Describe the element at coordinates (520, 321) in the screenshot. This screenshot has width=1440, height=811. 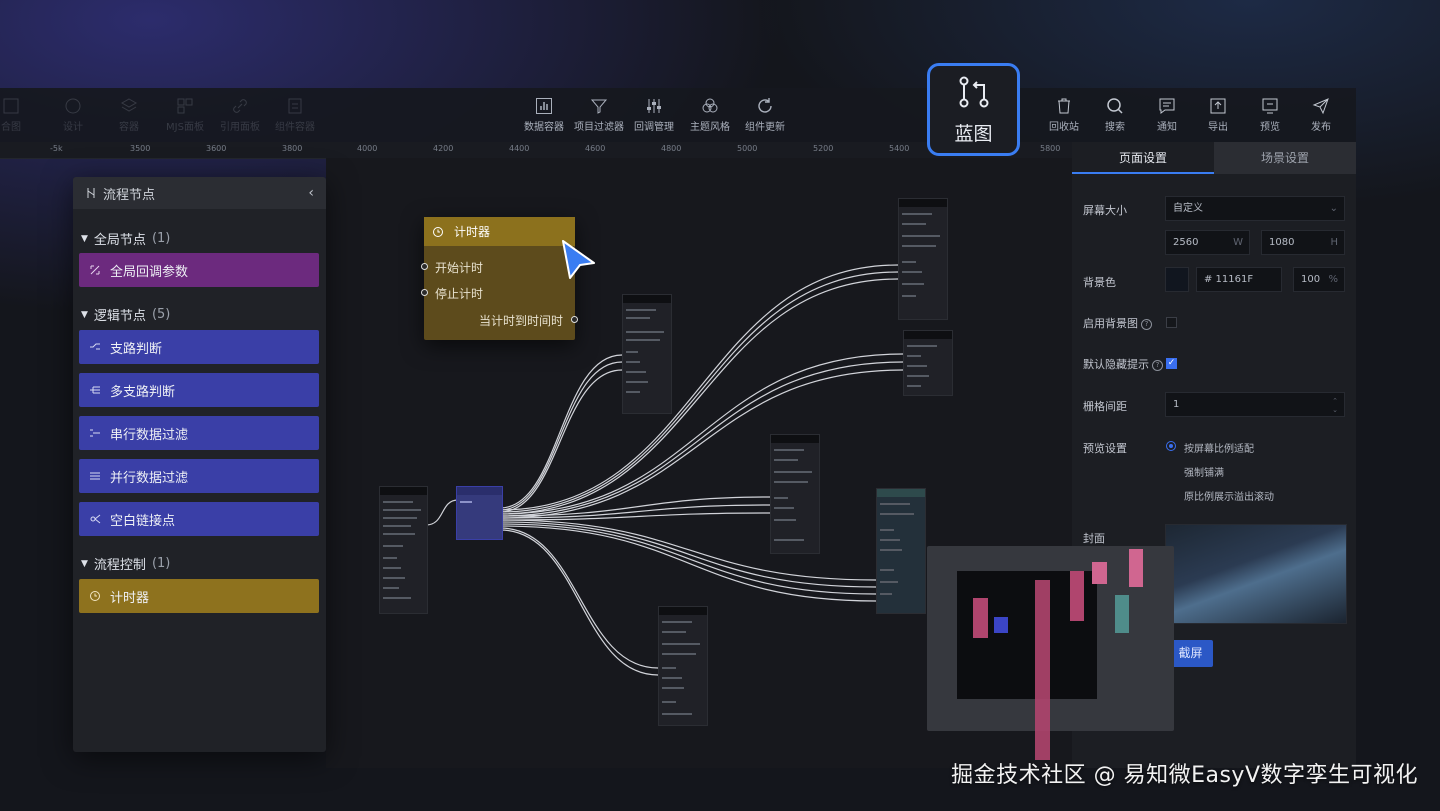
I see `output-timeout-label: 当计时到时间时` at that location.